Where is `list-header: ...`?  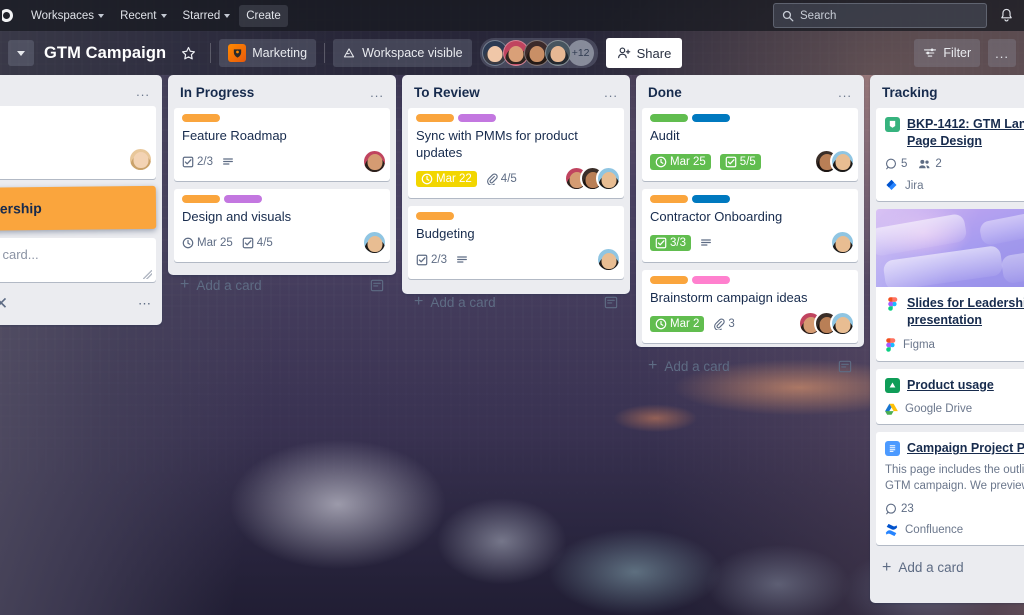
list-header: ... is located at coordinates (78, 94).